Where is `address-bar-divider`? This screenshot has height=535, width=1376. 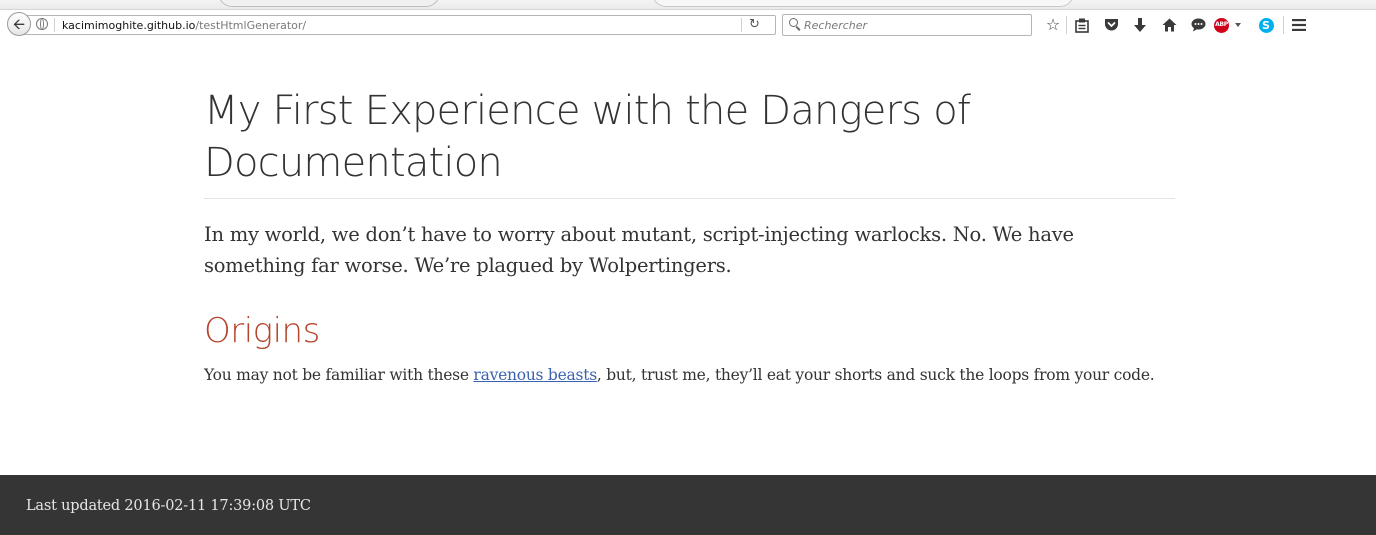
address-bar-divider is located at coordinates (54, 25).